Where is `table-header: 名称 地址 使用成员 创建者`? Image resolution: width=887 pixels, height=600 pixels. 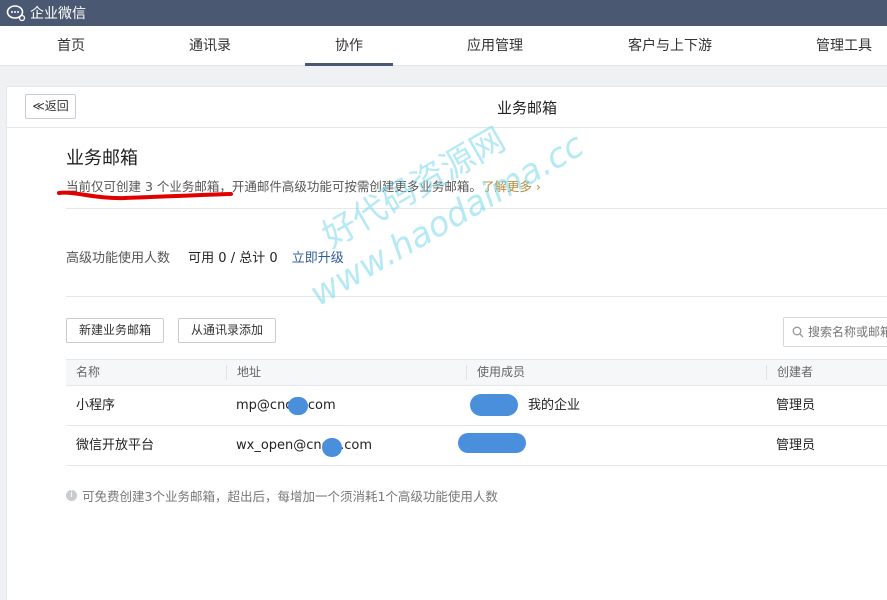 table-header: 名称 地址 使用成员 创建者 is located at coordinates (476, 372).